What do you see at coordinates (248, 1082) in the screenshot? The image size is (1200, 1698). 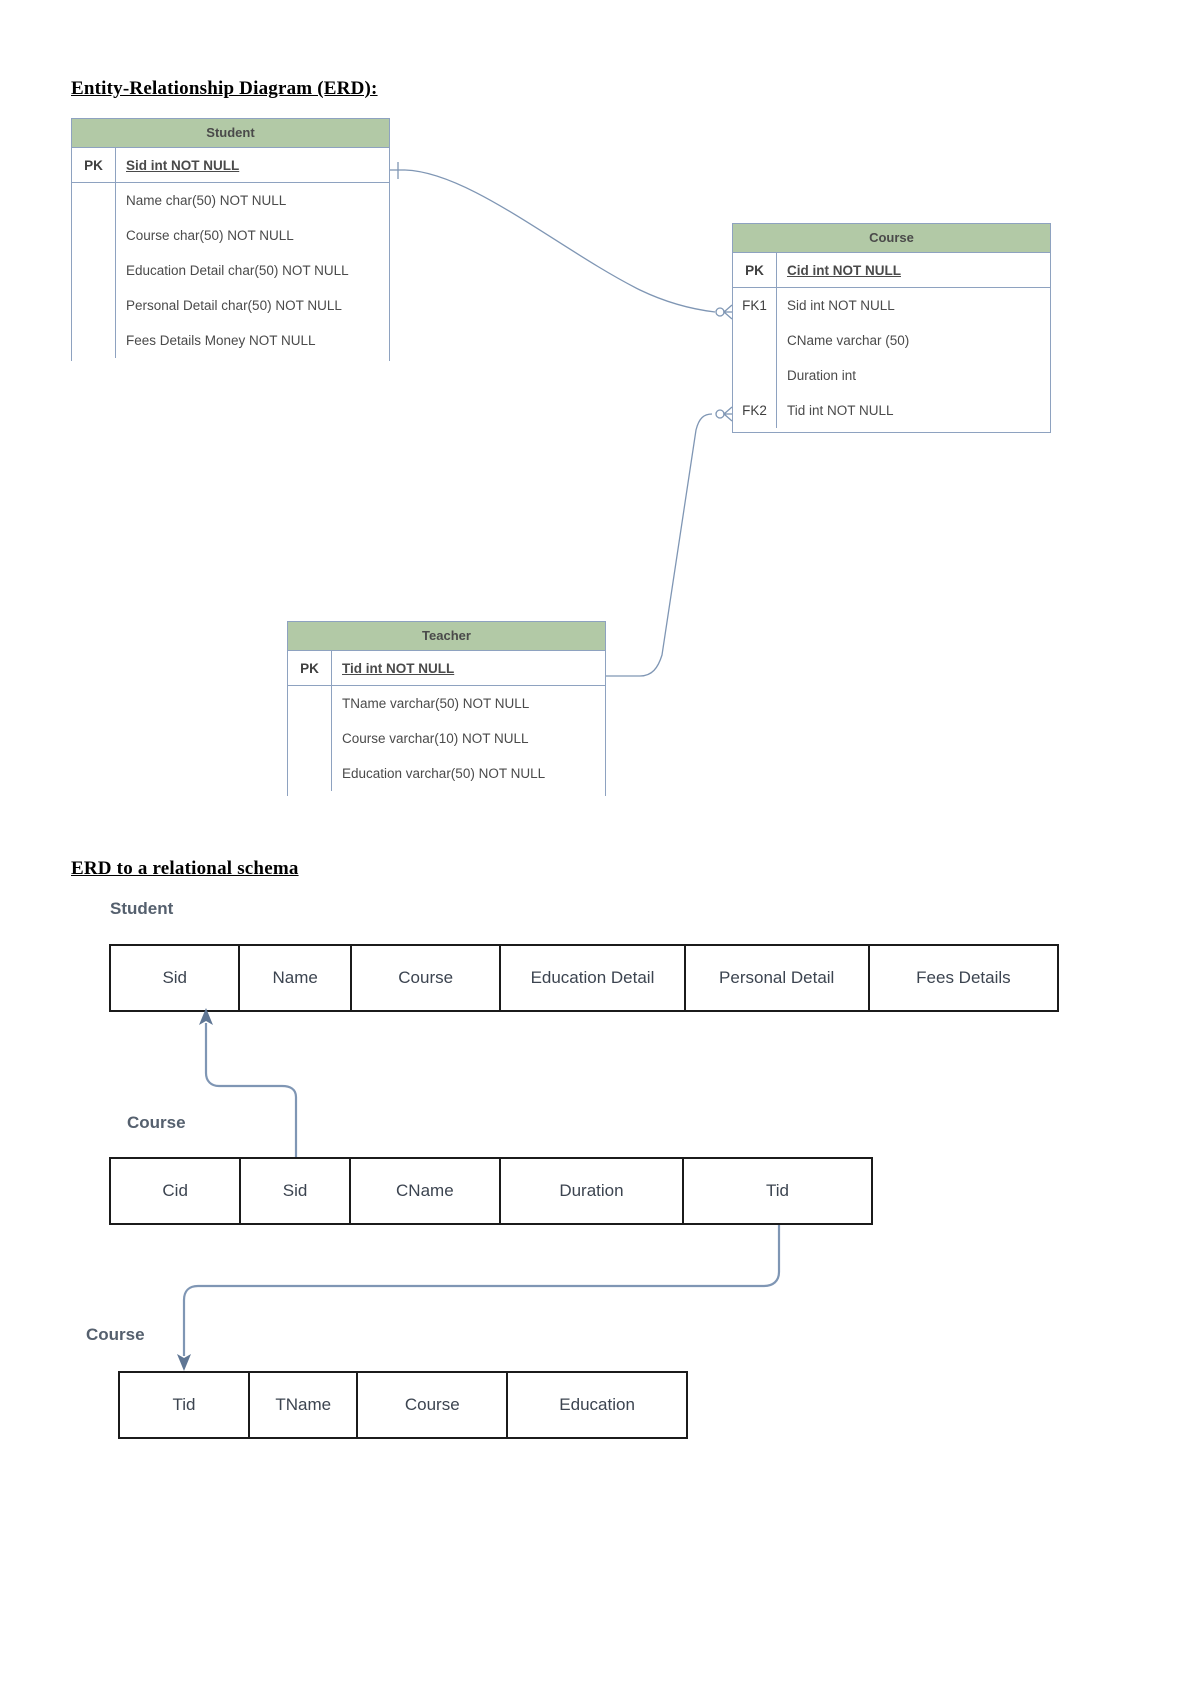 I see `fk-arrow-course-sid-to-student-sid` at bounding box center [248, 1082].